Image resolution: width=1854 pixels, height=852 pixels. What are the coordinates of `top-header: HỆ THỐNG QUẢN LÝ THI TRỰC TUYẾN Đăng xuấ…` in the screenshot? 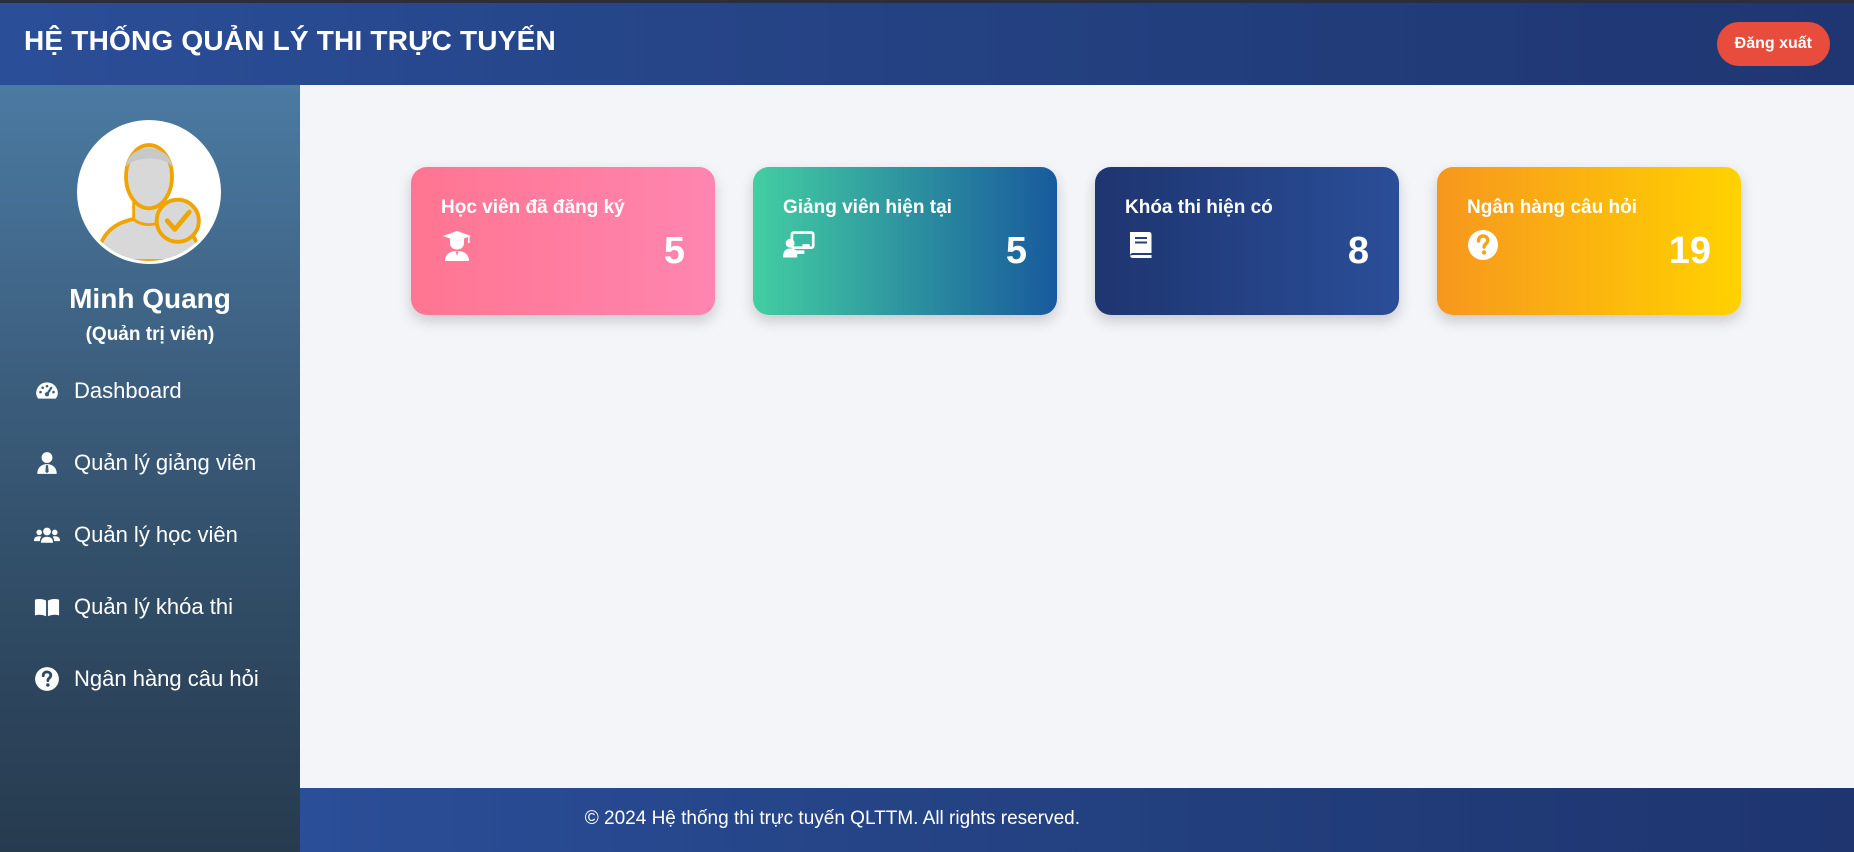 It's located at (927, 42).